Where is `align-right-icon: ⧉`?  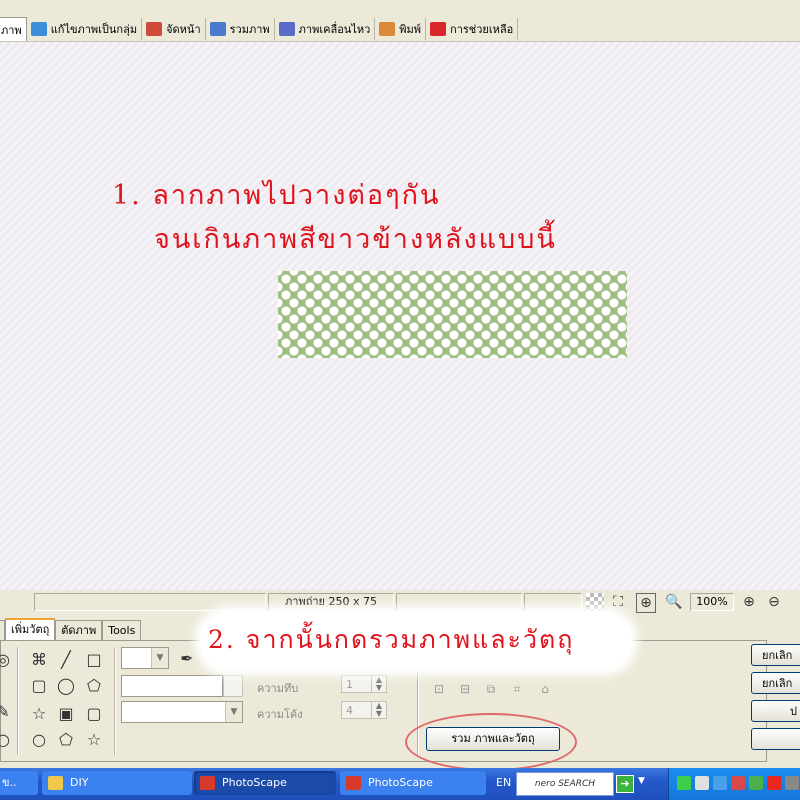
align-right-icon: ⧉ is located at coordinates (491, 689).